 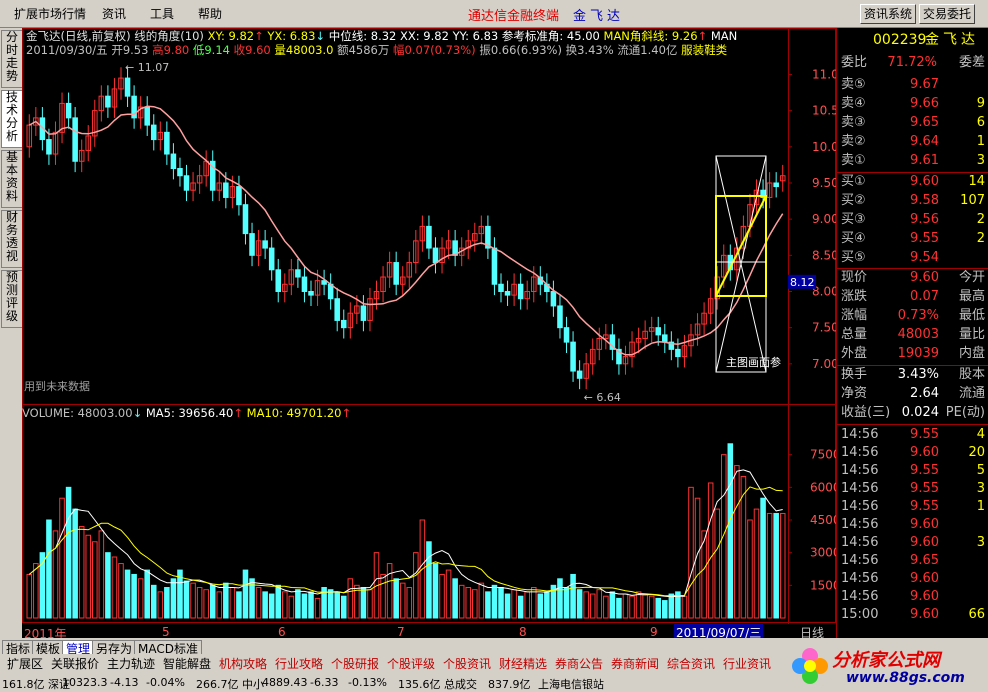 What do you see at coordinates (169, 36) in the screenshot?
I see `indicator-name: 线的角度(10)` at bounding box center [169, 36].